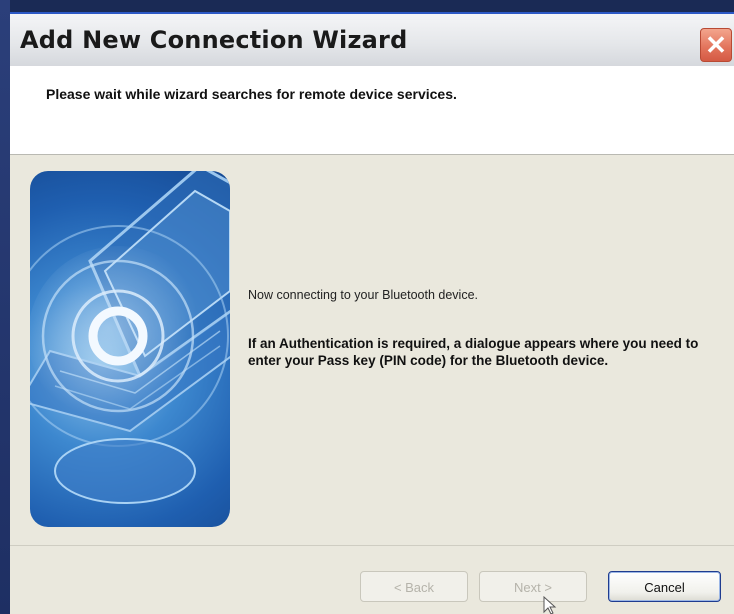 The width and height of the screenshot is (734, 614). I want to click on close-icon: ✕, so click(716, 45).